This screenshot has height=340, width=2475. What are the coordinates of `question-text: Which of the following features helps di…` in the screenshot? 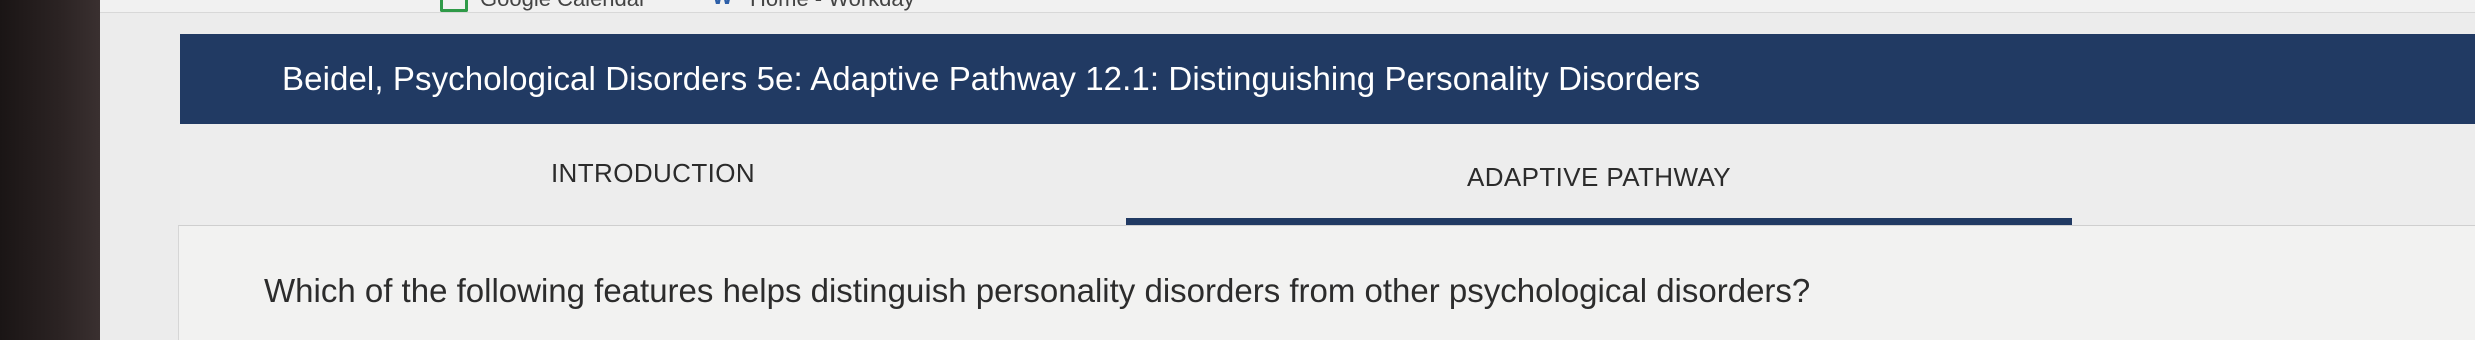 It's located at (1037, 290).